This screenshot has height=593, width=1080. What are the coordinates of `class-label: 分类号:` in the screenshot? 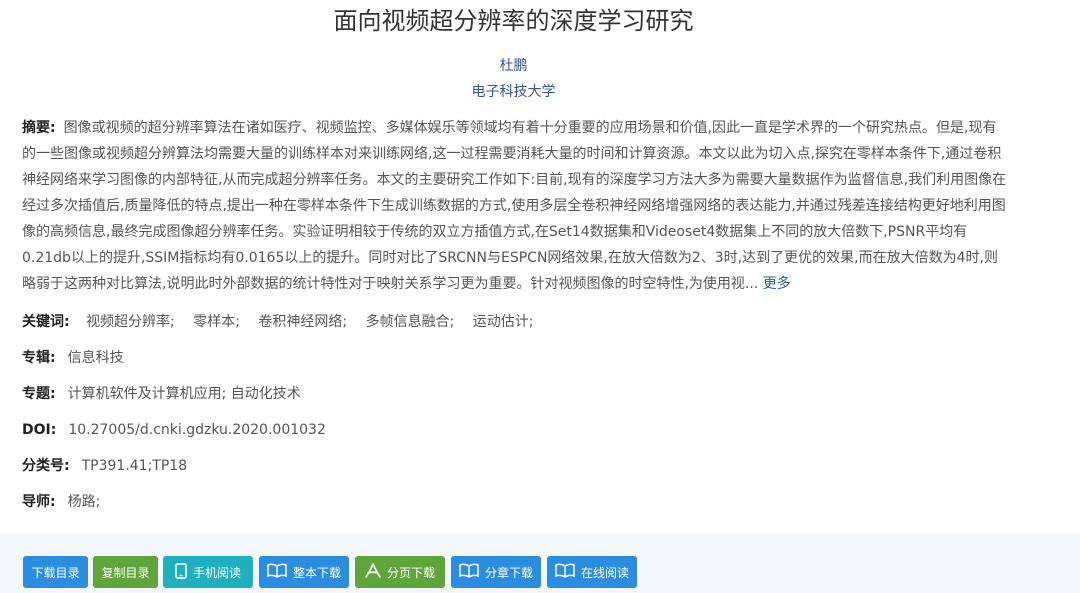 It's located at (46, 466).